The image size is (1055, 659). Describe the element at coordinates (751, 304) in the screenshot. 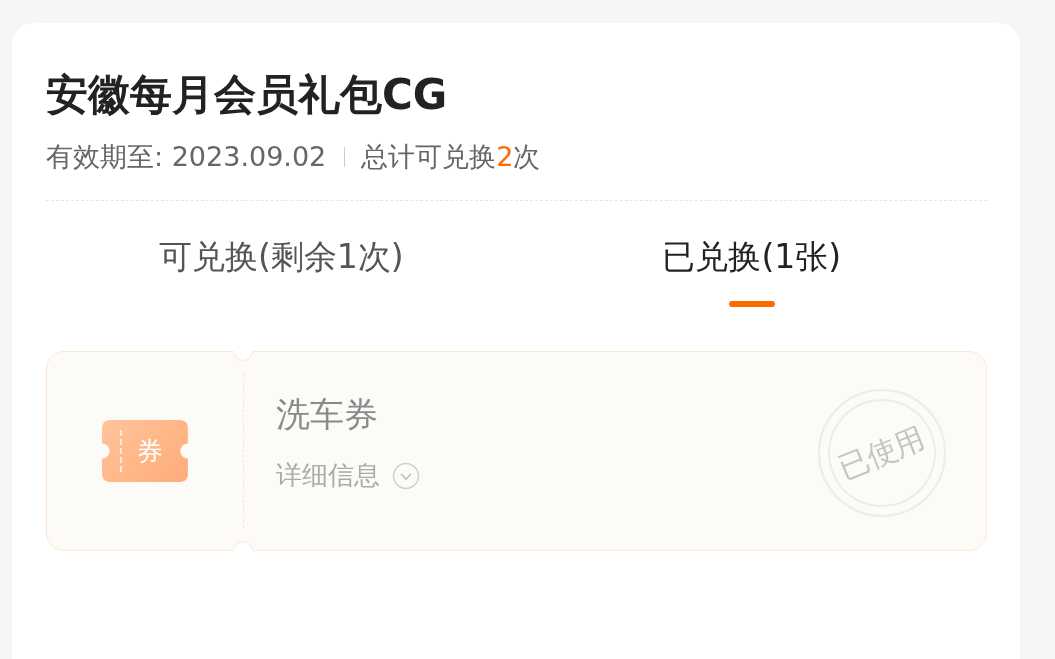

I see `tab-indicator` at that location.